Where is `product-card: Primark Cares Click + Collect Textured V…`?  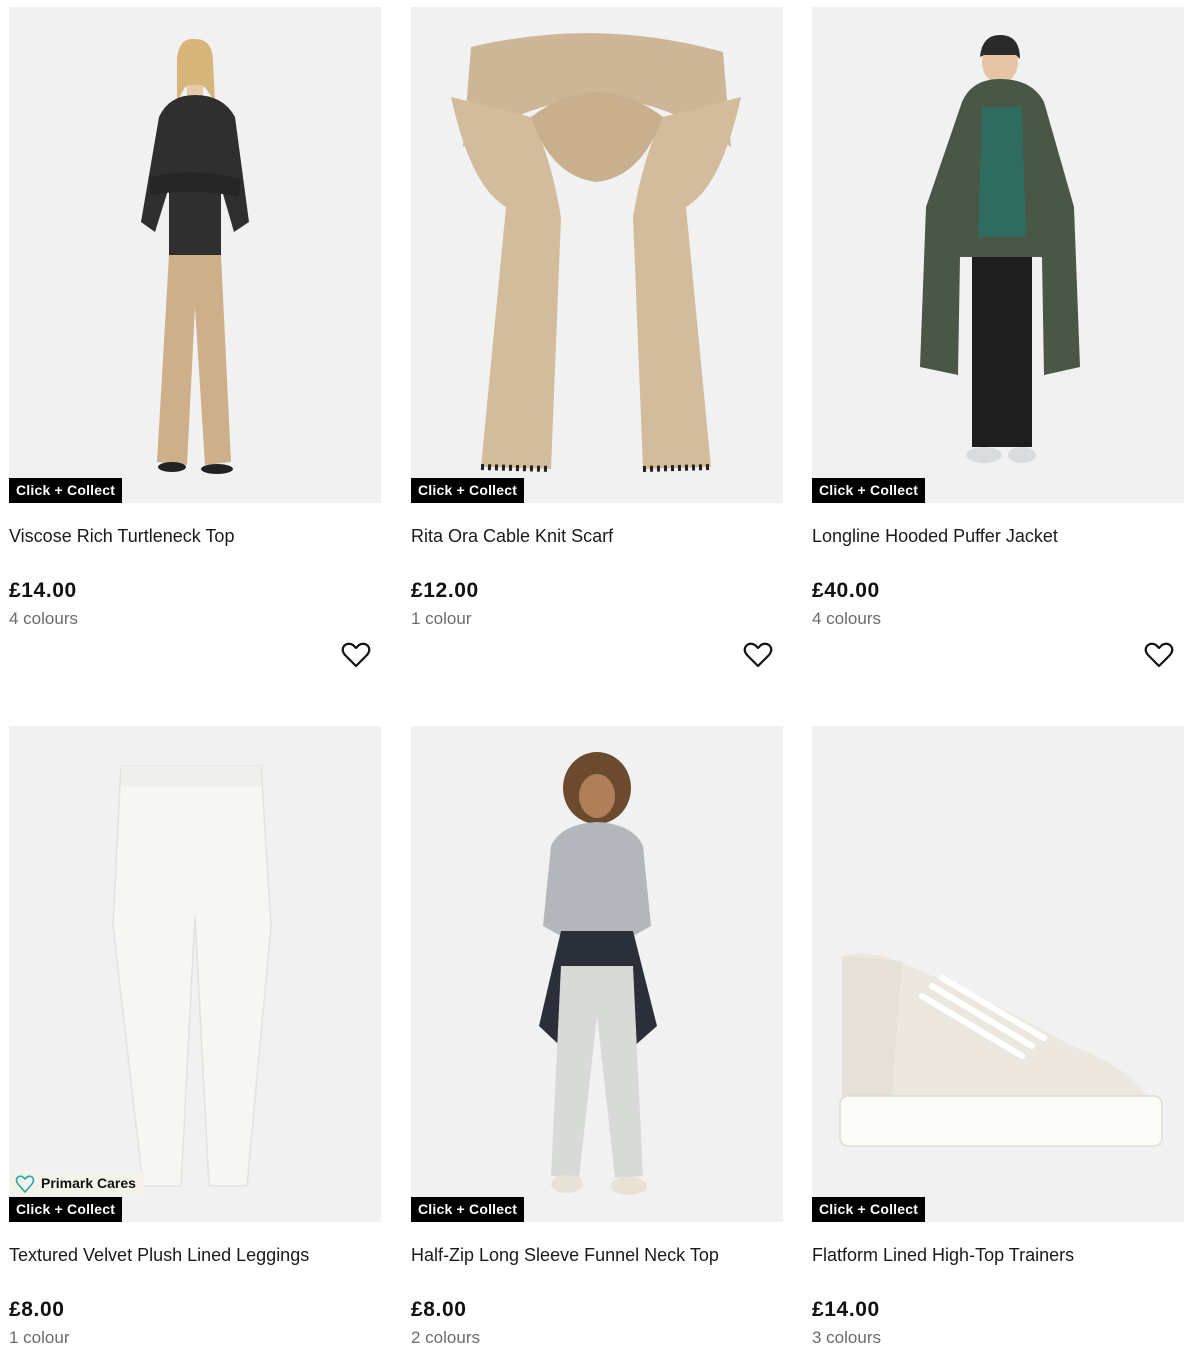
product-card: Primark Cares Click + Collect Textured V… is located at coordinates (195, 1037).